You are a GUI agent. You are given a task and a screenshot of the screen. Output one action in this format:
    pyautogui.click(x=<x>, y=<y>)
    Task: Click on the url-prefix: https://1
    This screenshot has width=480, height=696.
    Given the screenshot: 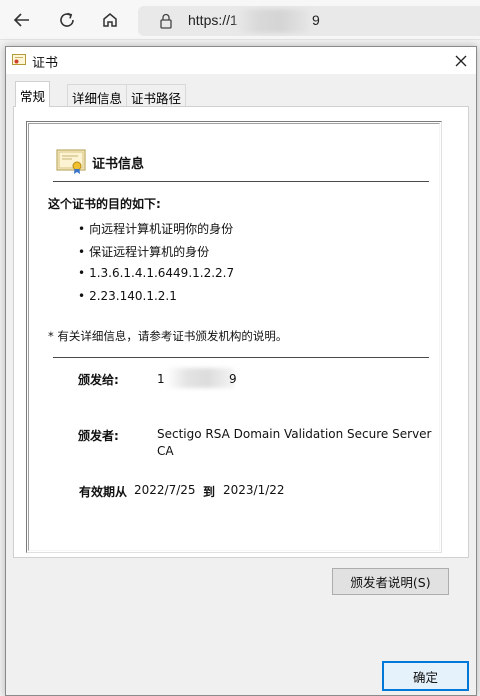 What is the action you would take?
    pyautogui.click(x=213, y=20)
    